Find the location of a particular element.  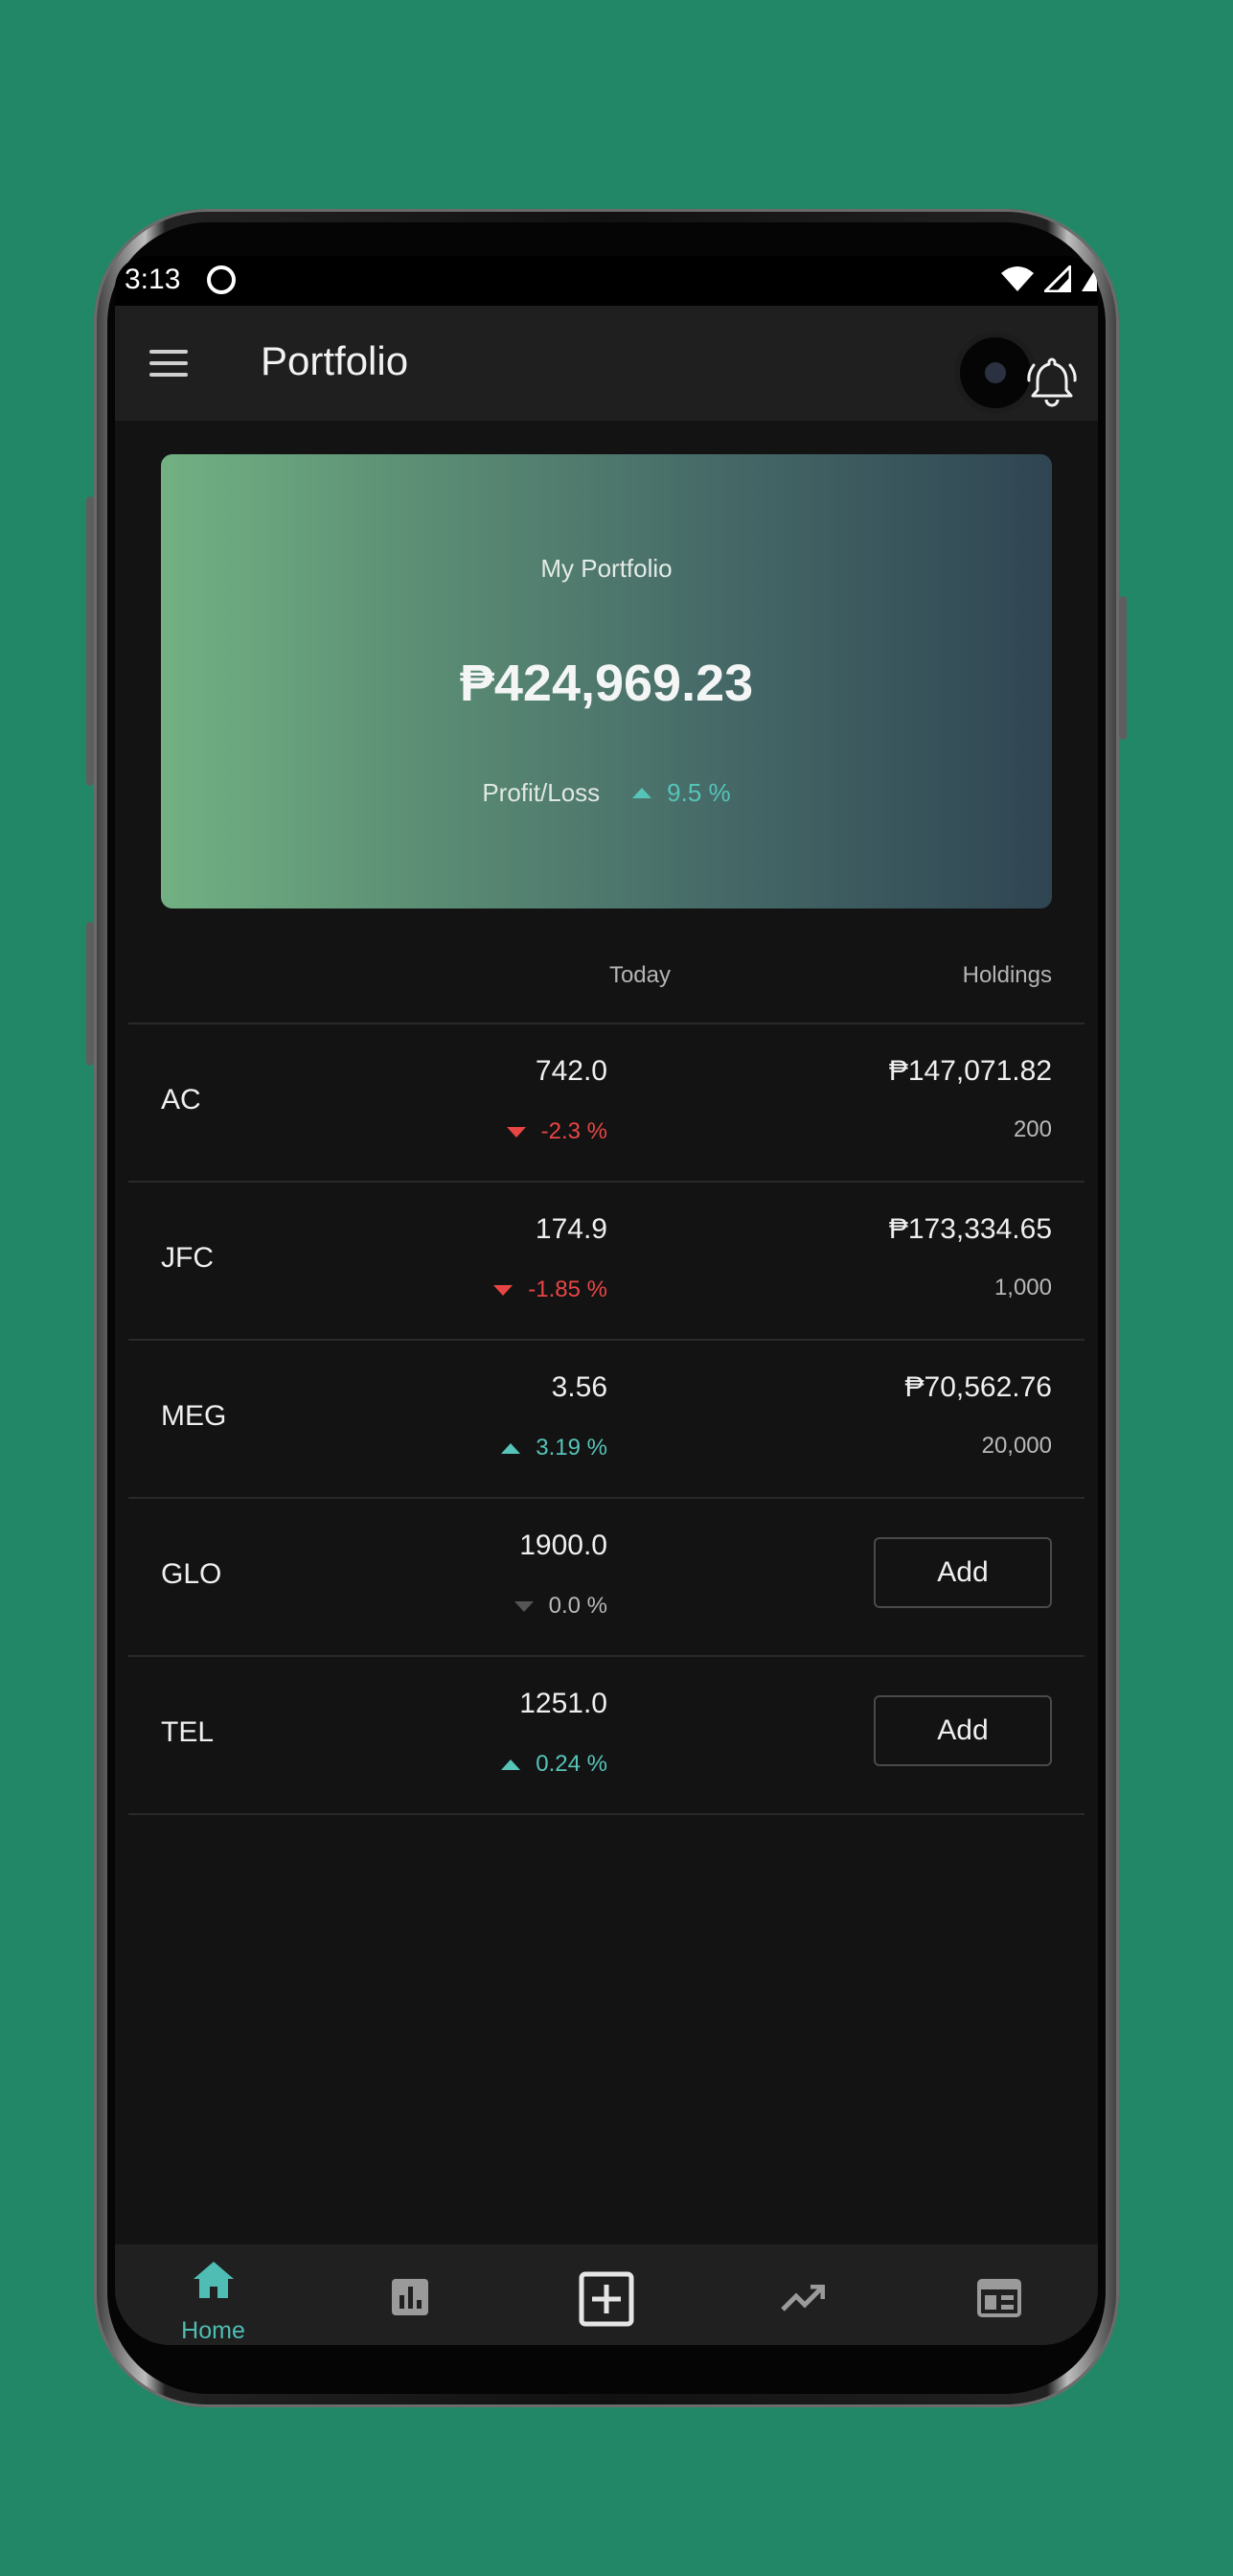

signal-icon is located at coordinates (1057, 278).